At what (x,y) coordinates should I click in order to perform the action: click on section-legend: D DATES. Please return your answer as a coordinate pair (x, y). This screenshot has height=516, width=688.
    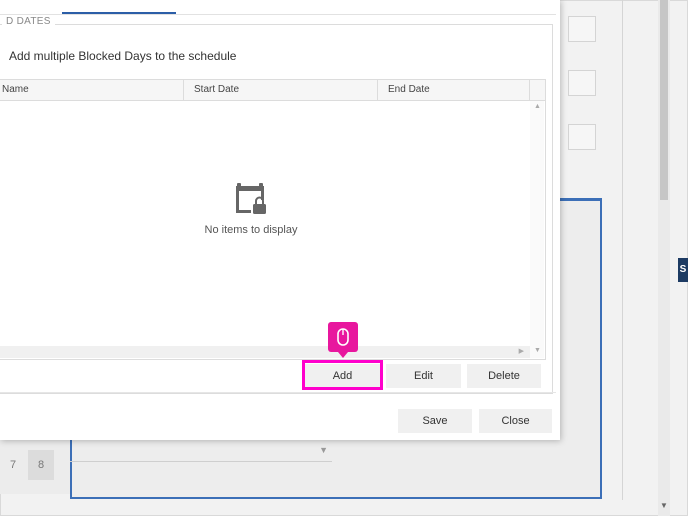
    Looking at the image, I should click on (28, 21).